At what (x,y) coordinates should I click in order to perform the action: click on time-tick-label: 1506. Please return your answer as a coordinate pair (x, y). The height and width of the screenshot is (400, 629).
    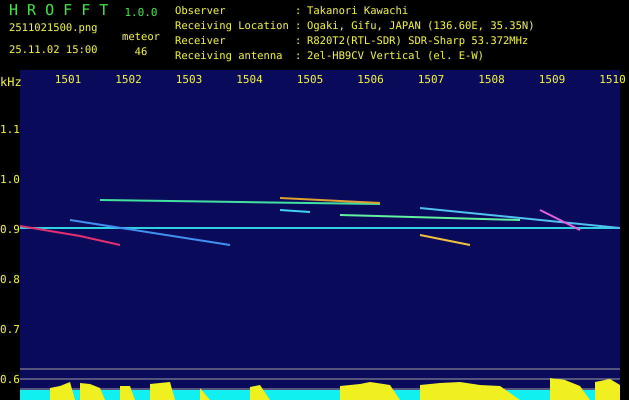
    Looking at the image, I should click on (370, 80).